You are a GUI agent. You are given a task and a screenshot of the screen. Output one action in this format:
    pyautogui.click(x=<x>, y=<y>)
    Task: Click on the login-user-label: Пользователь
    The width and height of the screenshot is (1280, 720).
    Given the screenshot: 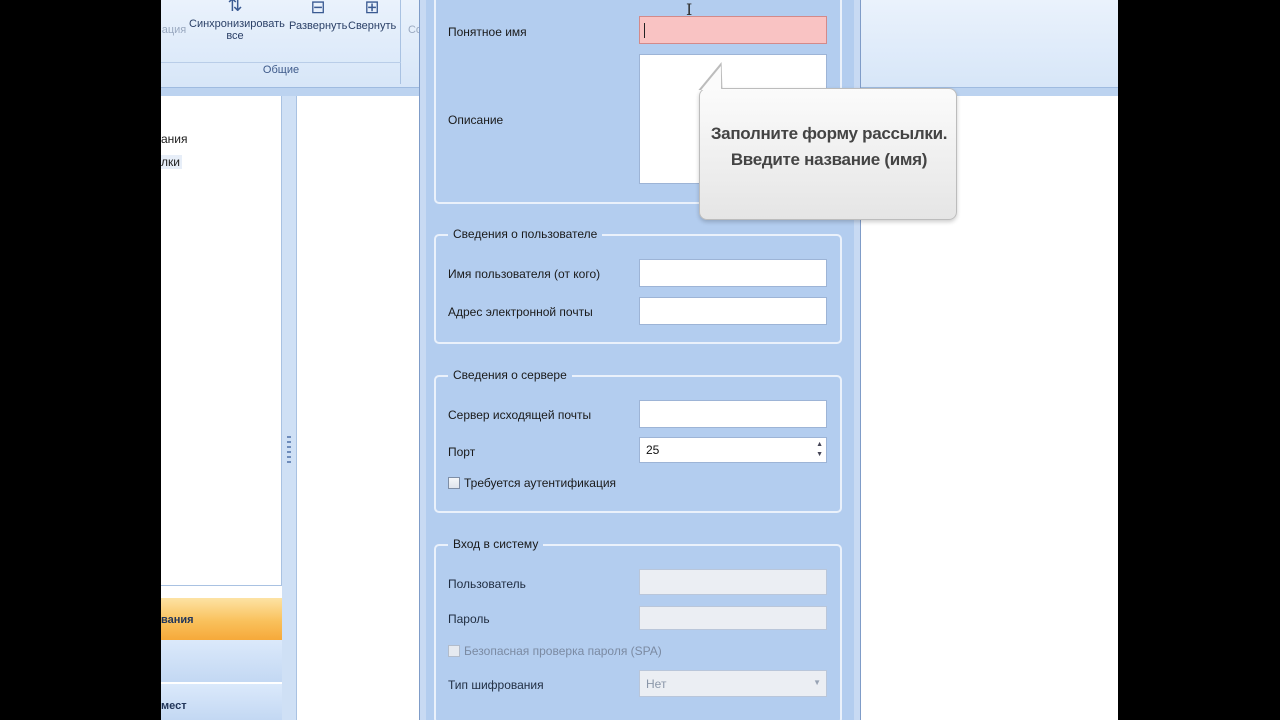 What is the action you would take?
    pyautogui.click(x=487, y=584)
    